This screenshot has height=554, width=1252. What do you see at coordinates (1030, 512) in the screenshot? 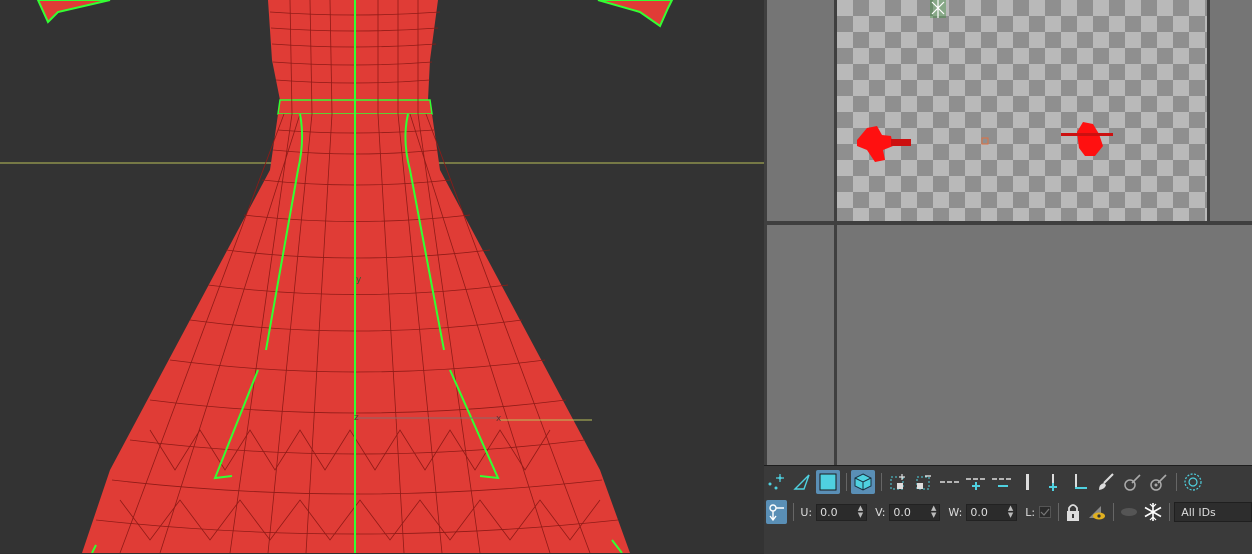
I see `l-label: L:` at bounding box center [1030, 512].